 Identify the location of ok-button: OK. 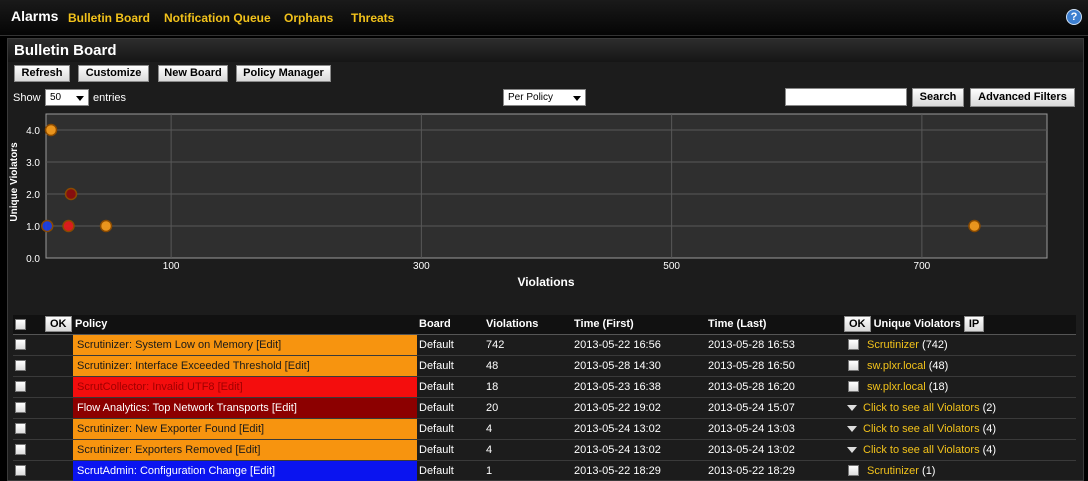
(58, 324).